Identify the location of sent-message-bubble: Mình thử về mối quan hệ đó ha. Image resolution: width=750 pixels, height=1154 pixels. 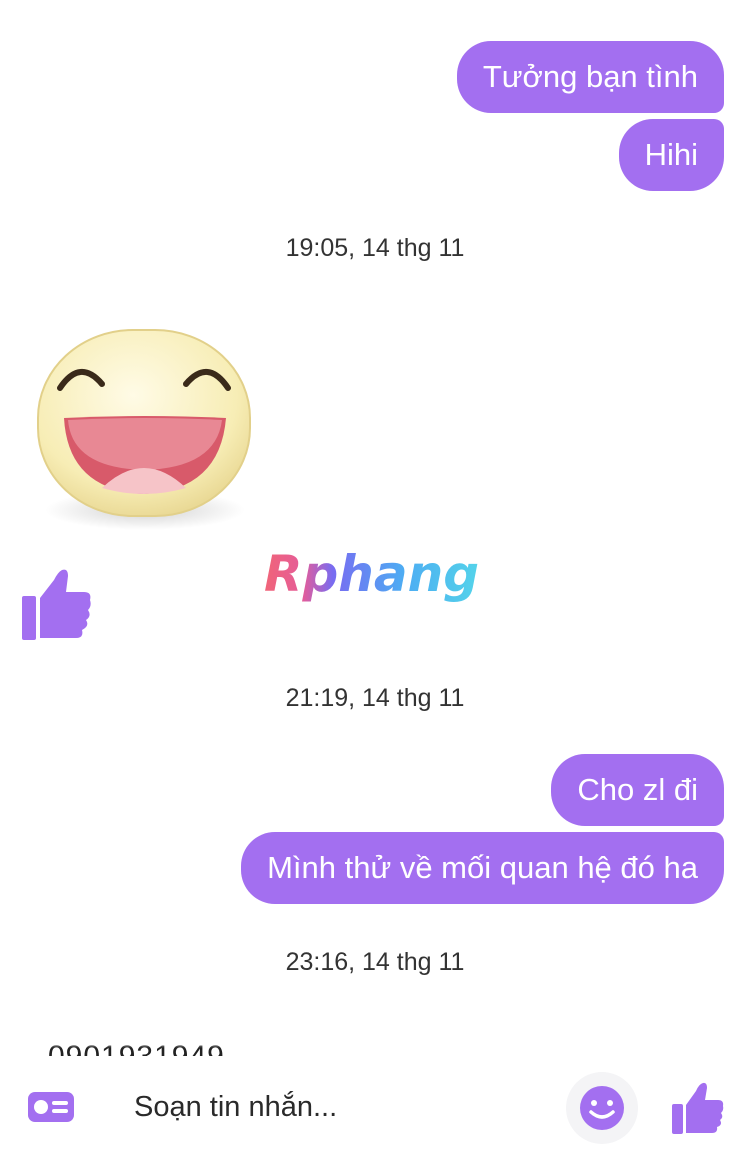
(482, 868).